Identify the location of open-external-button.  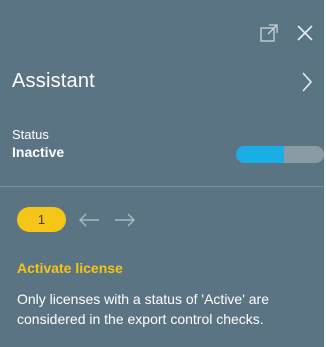
(269, 33).